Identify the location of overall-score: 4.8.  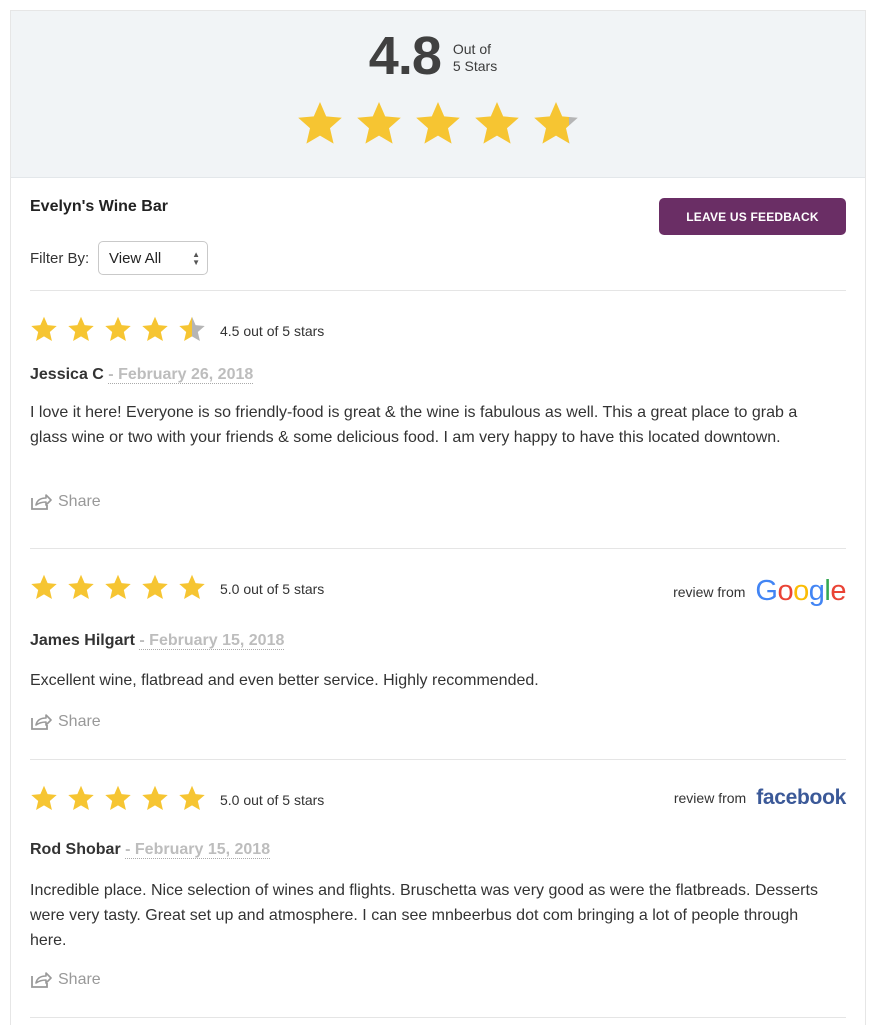
(405, 56).